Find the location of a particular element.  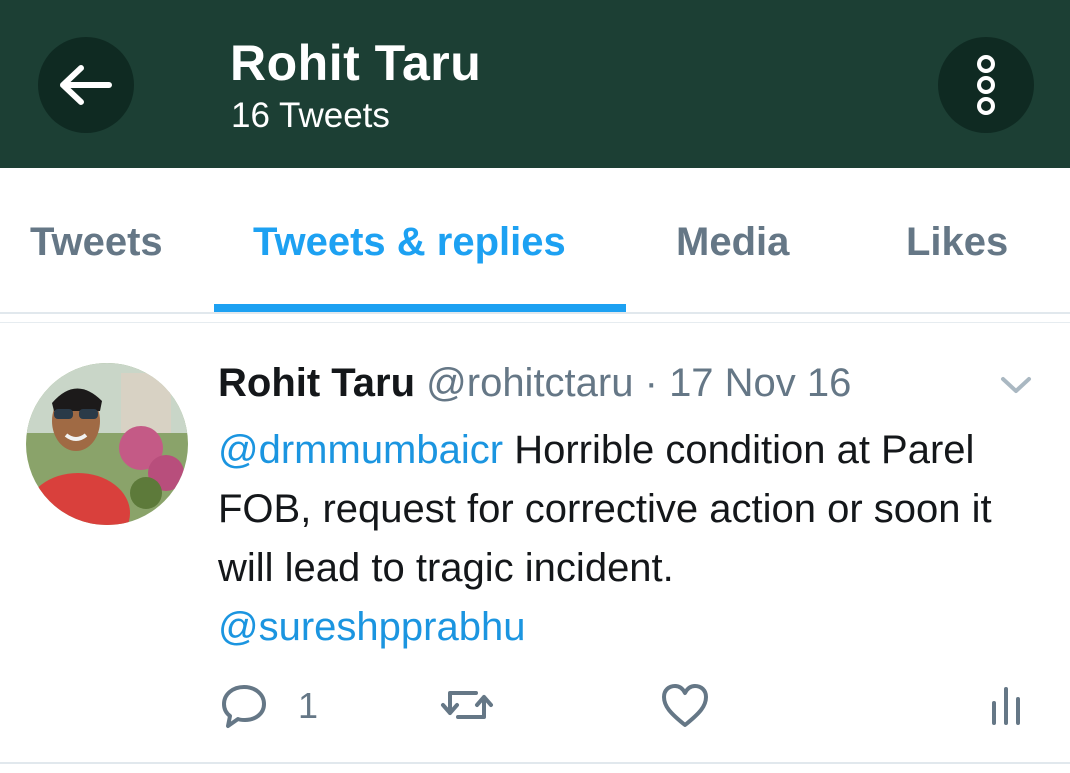

analytics-icon is located at coordinates (1006, 706).